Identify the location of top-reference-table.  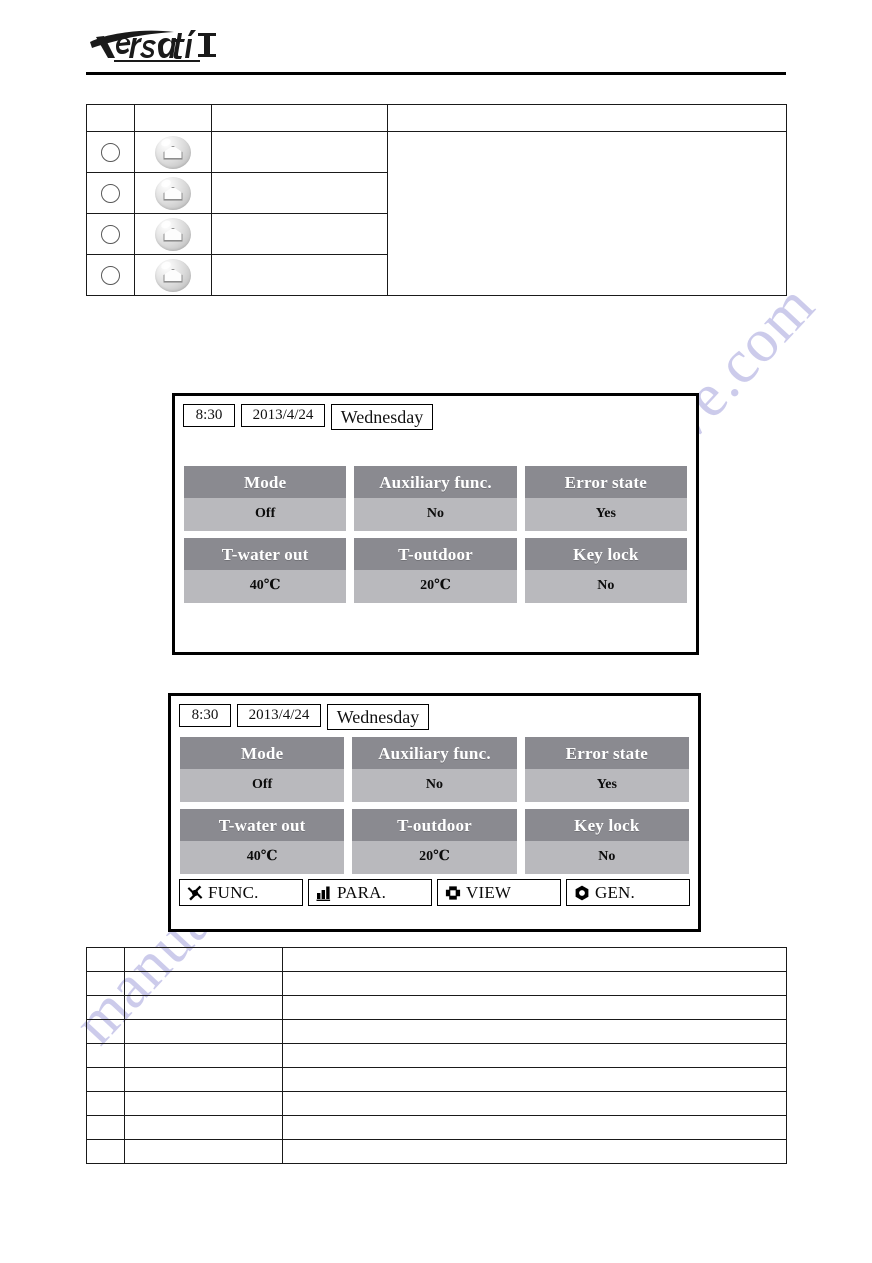
(436, 200).